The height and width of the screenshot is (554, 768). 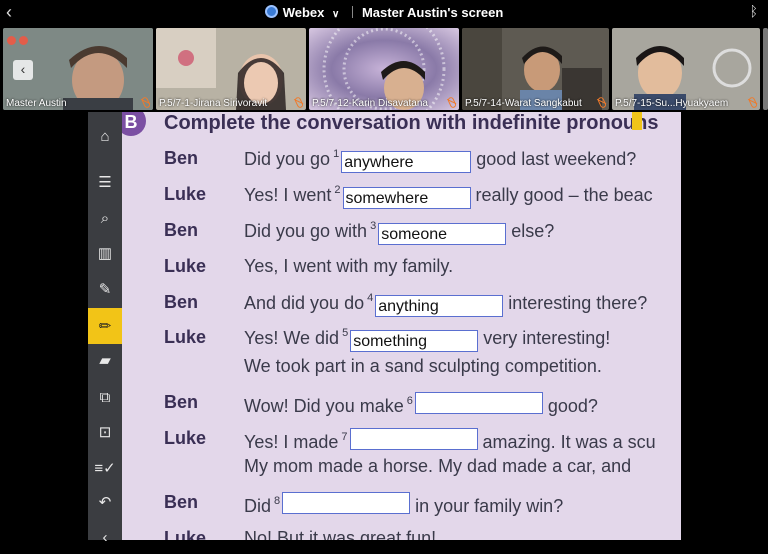 I want to click on line-text: Did 8 in your family win?, so click(x=403, y=504).